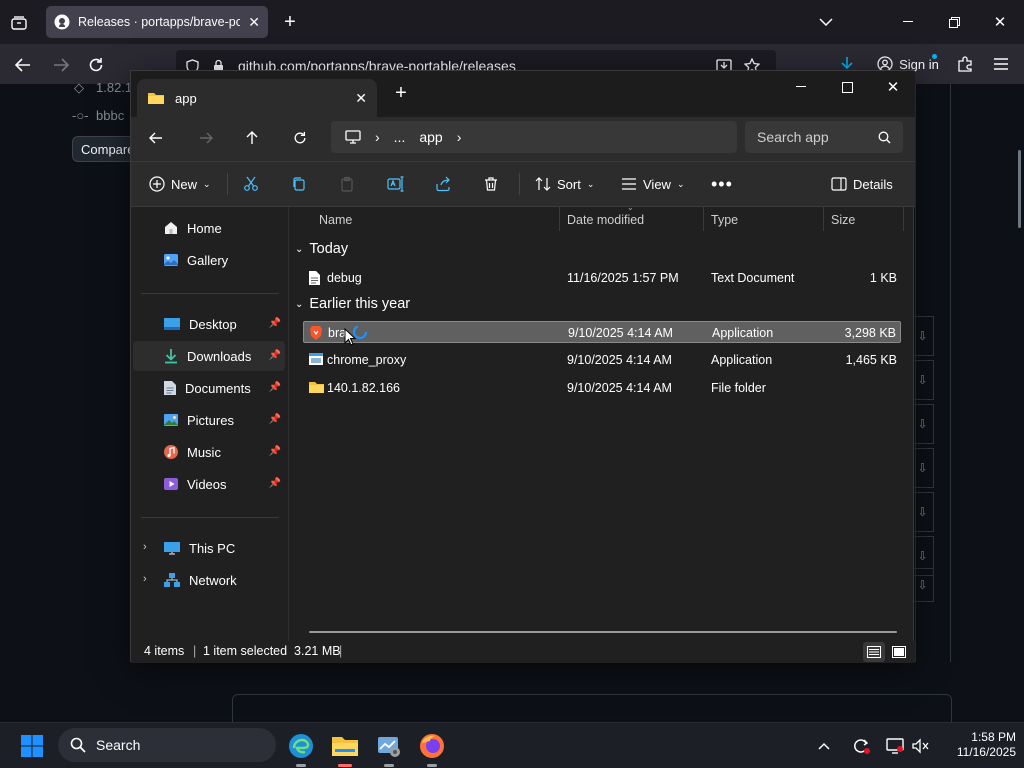 This screenshot has width=1024, height=768. I want to click on horizontal-scrollbar, so click(603, 632).